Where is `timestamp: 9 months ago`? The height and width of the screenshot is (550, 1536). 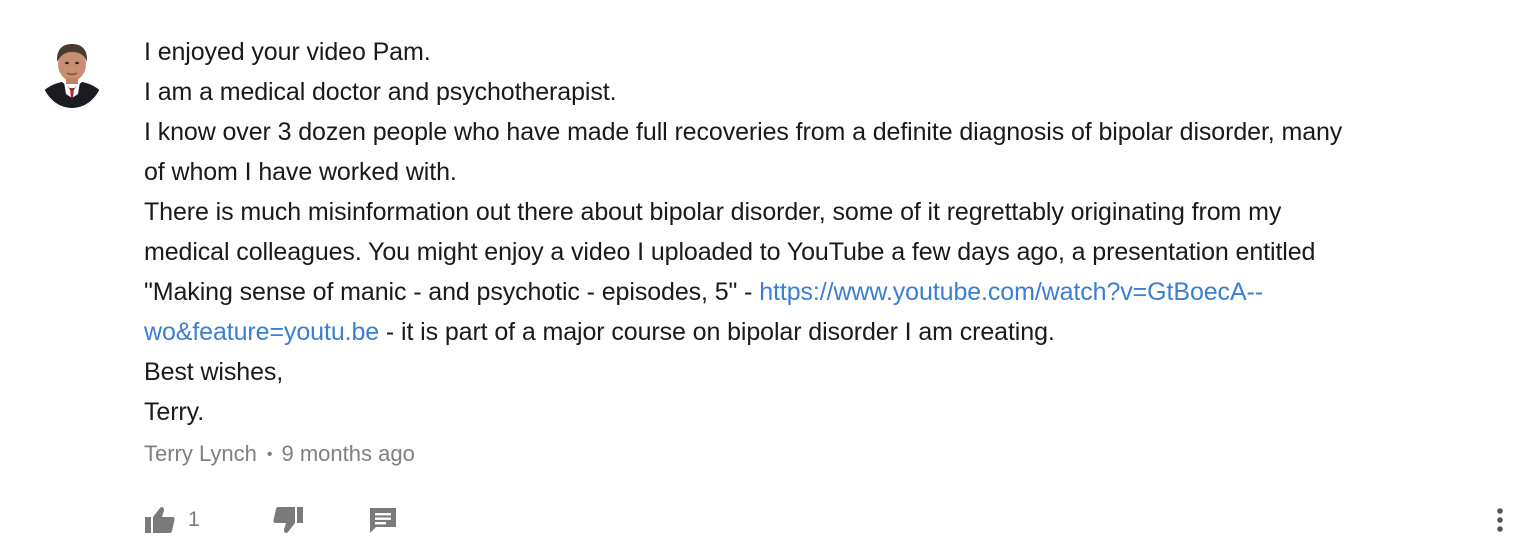
timestamp: 9 months ago is located at coordinates (348, 453).